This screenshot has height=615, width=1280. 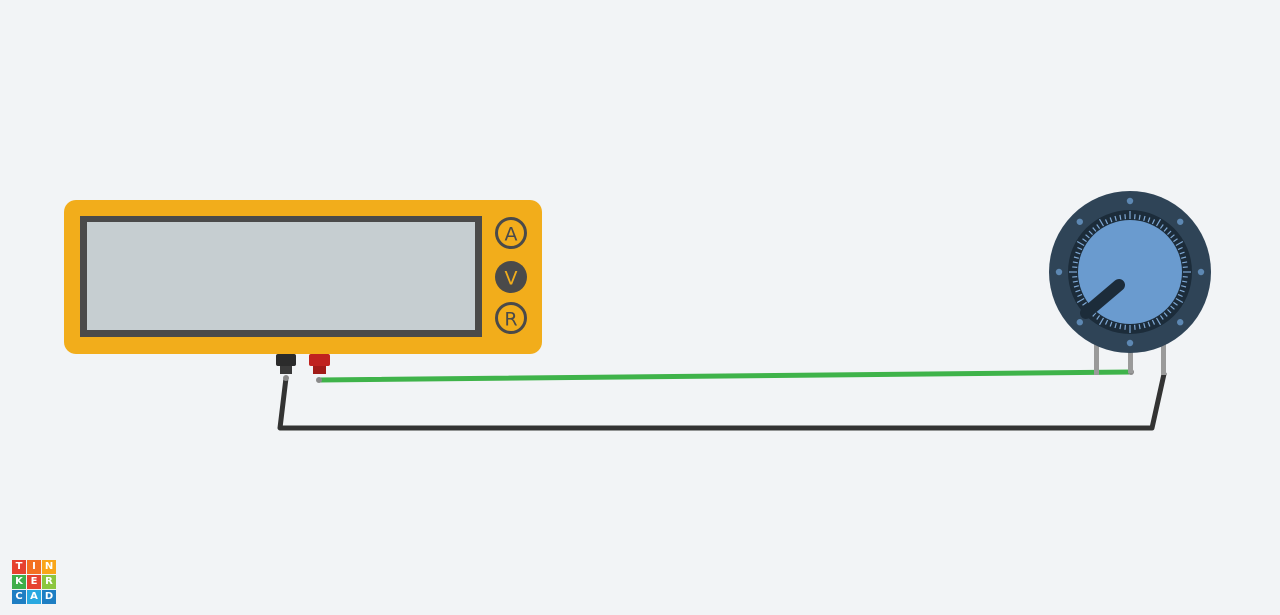 What do you see at coordinates (19, 582) in the screenshot?
I see `logo-letter: K` at bounding box center [19, 582].